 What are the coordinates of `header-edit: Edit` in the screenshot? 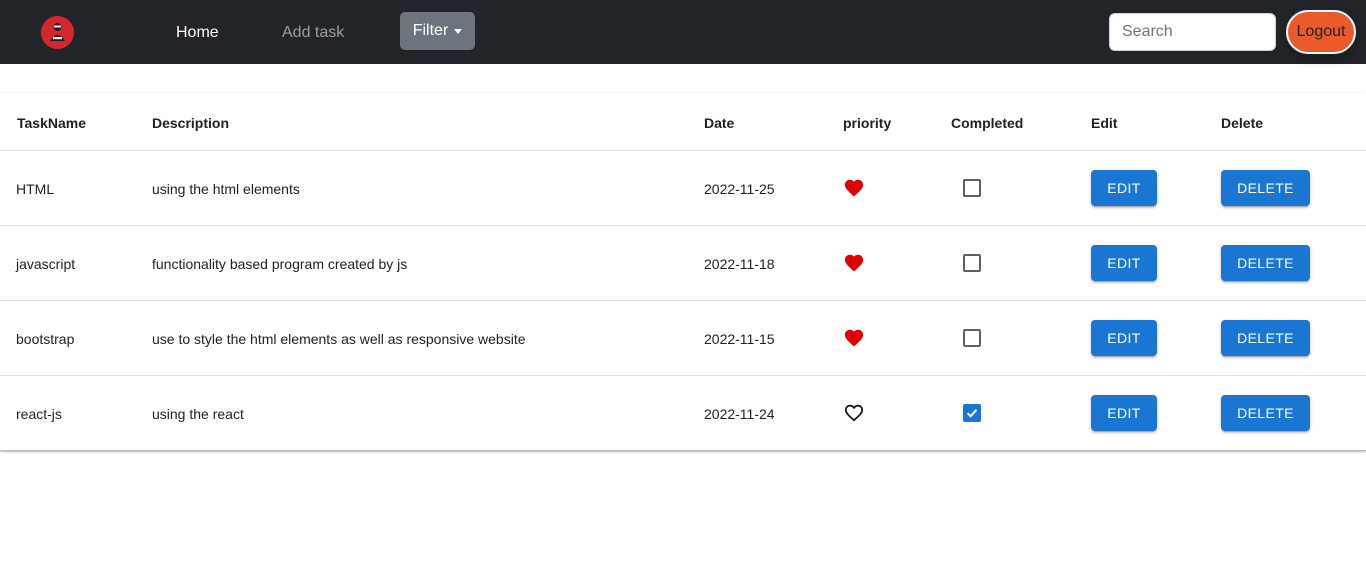 It's located at (1104, 123).